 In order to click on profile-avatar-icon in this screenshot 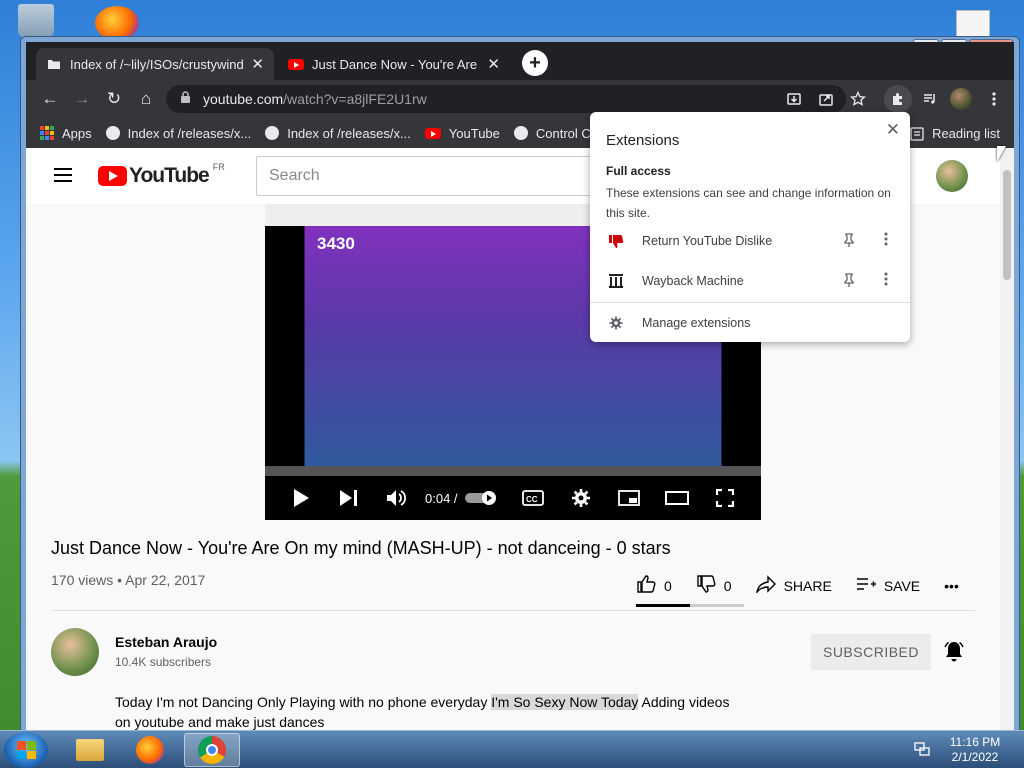, I will do `click(961, 99)`.